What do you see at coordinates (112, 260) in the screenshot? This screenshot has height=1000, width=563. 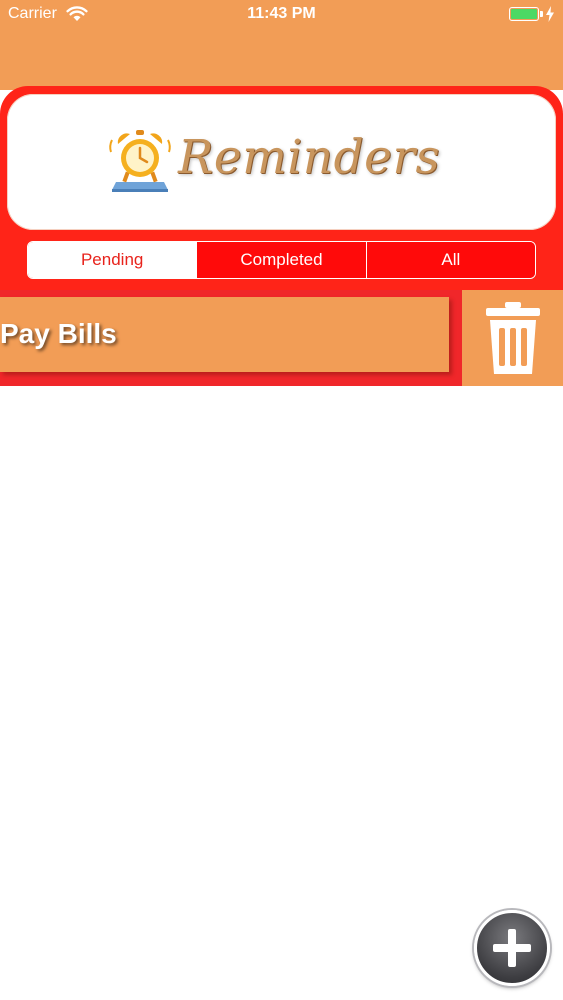 I see `tab-pending: Pending` at bounding box center [112, 260].